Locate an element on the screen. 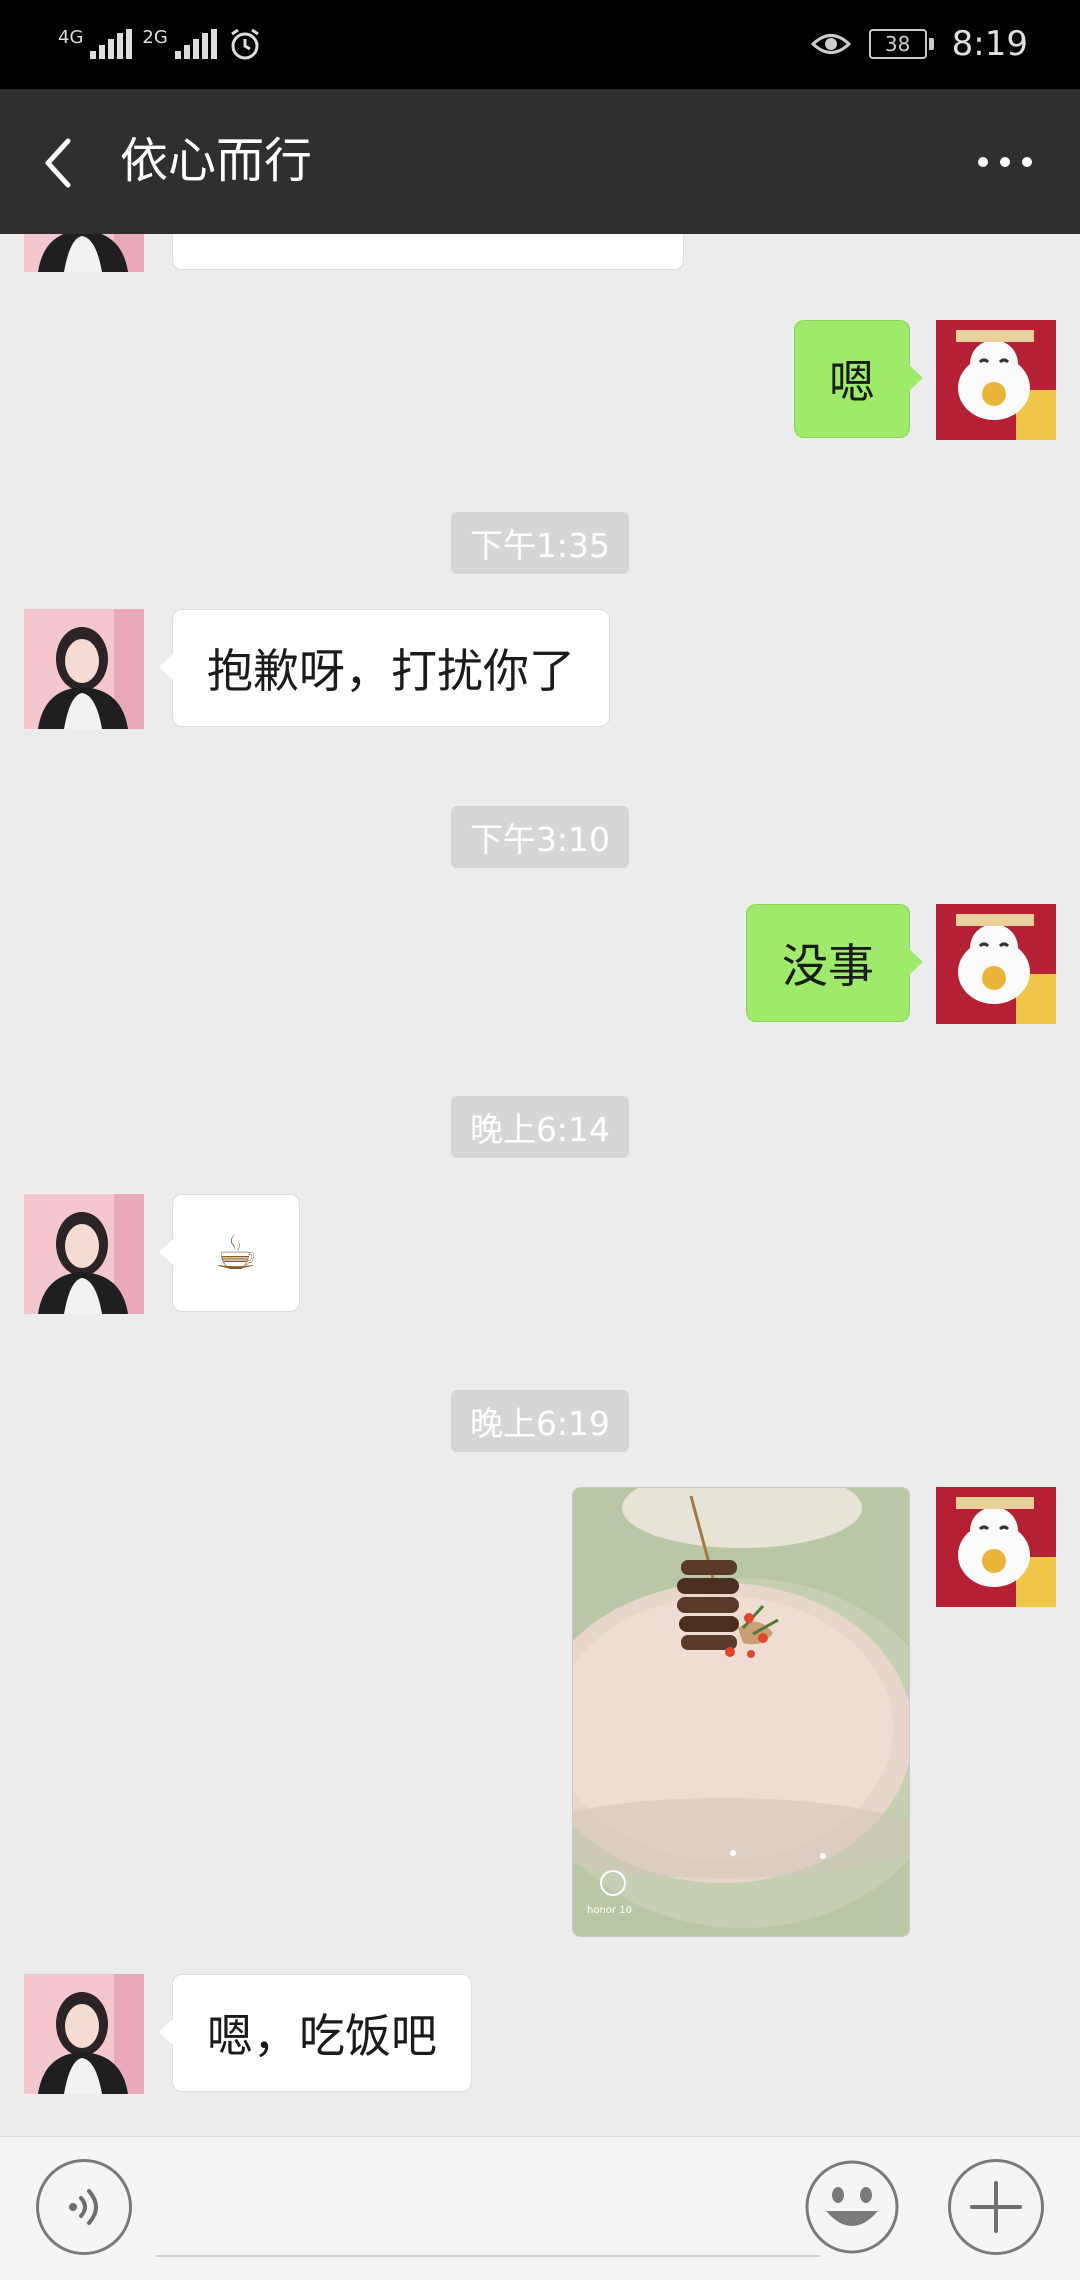  image-message: honor 10 is located at coordinates (741, 1712).